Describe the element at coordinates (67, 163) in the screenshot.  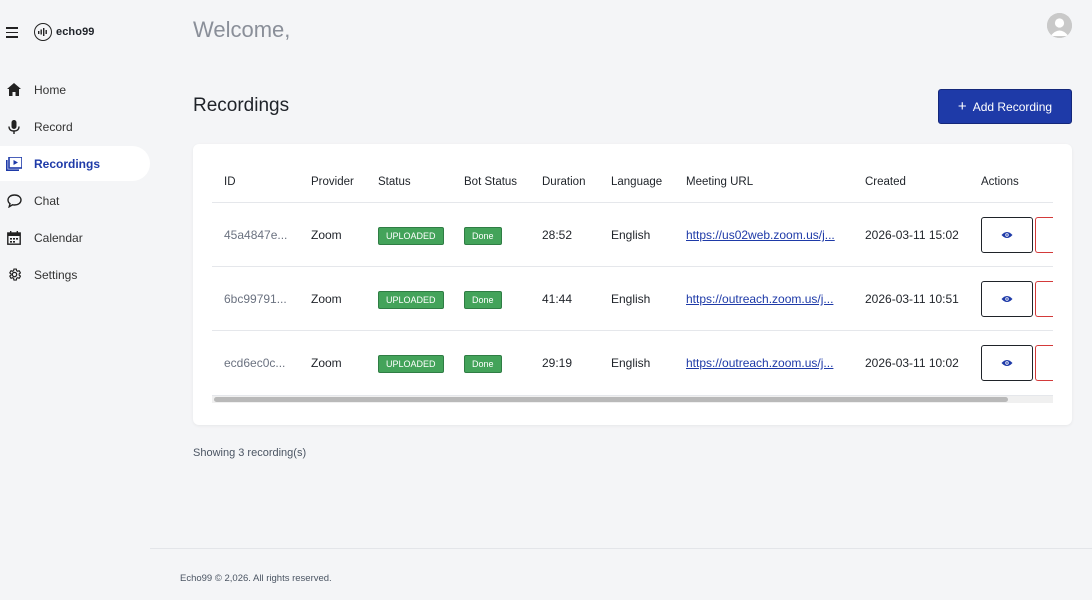
I see `sidebar-item-label: Recordings` at that location.